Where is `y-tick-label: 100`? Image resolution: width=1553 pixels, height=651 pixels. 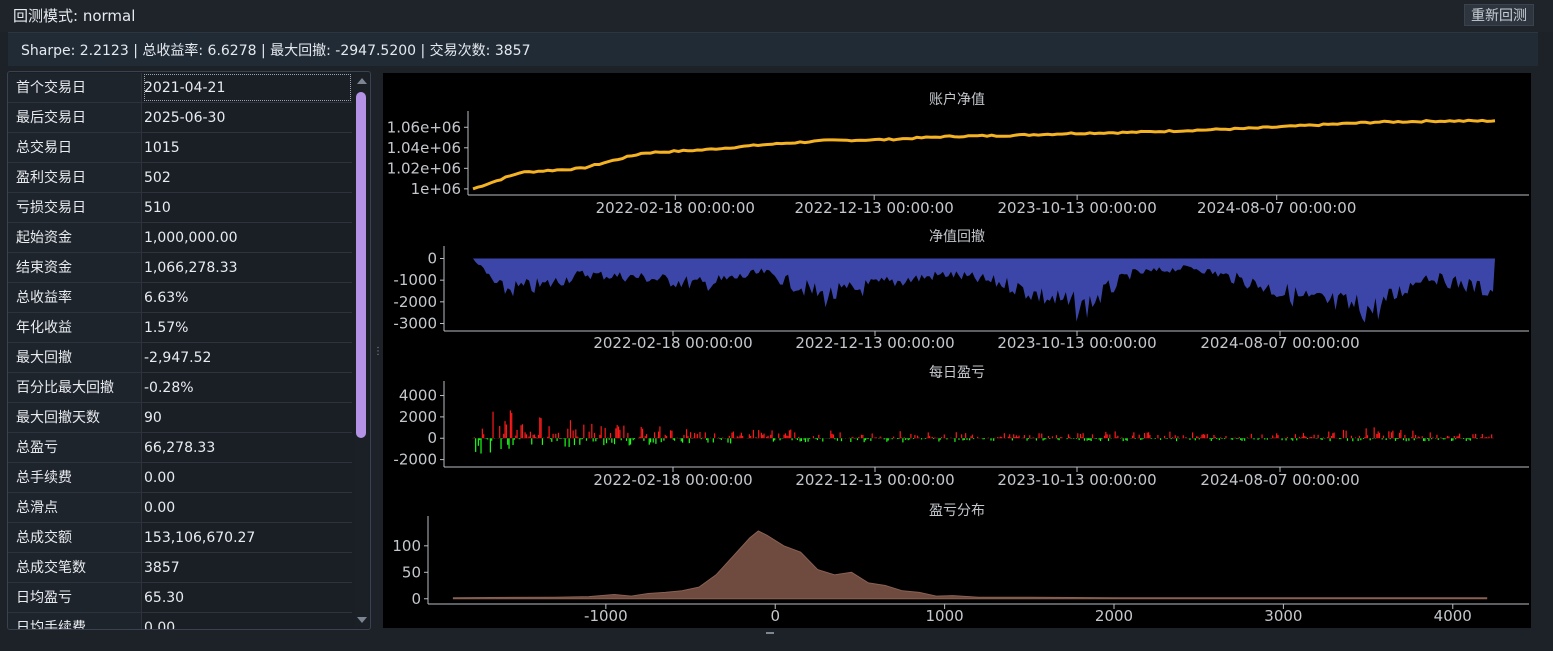 y-tick-label: 100 is located at coordinates (406, 546).